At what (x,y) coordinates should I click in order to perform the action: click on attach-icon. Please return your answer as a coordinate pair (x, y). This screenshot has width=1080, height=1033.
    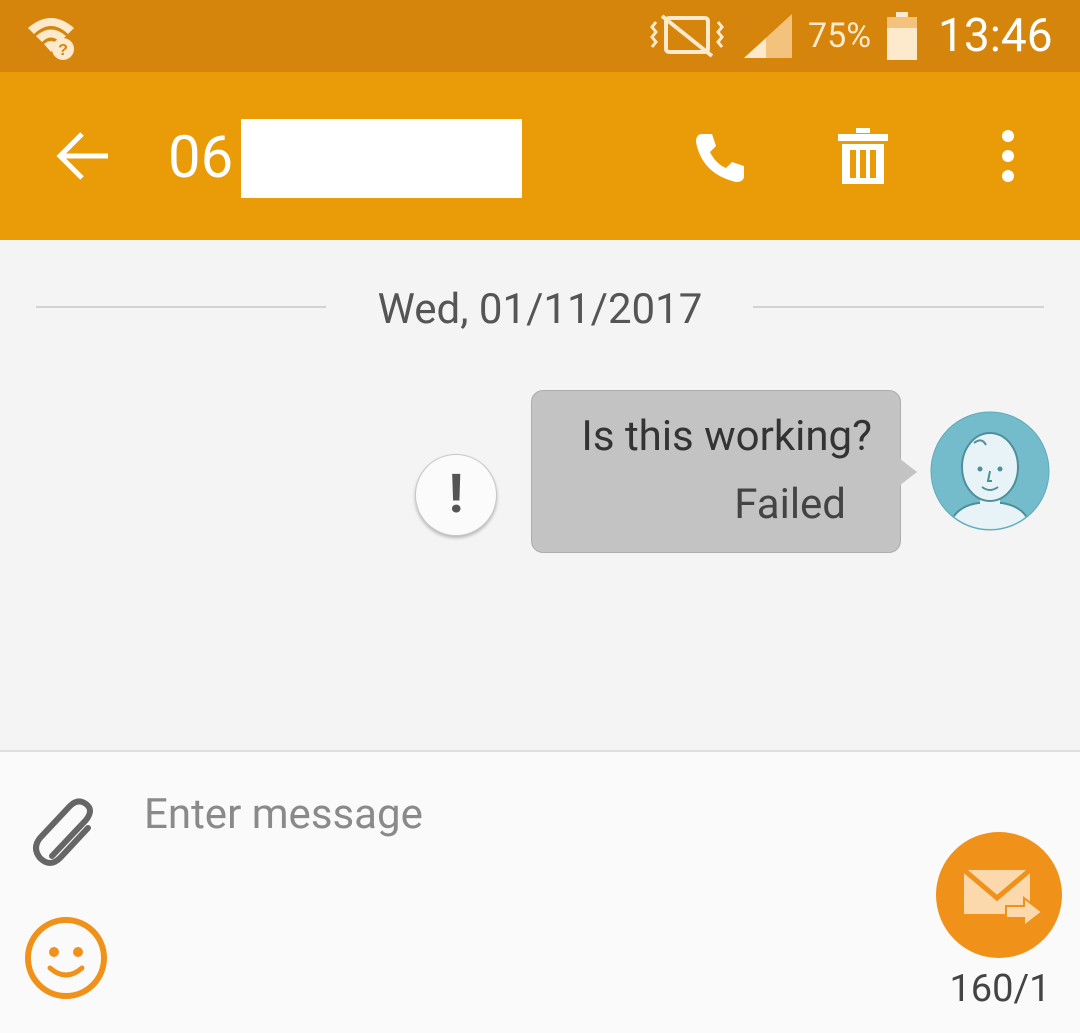
    Looking at the image, I should click on (66, 834).